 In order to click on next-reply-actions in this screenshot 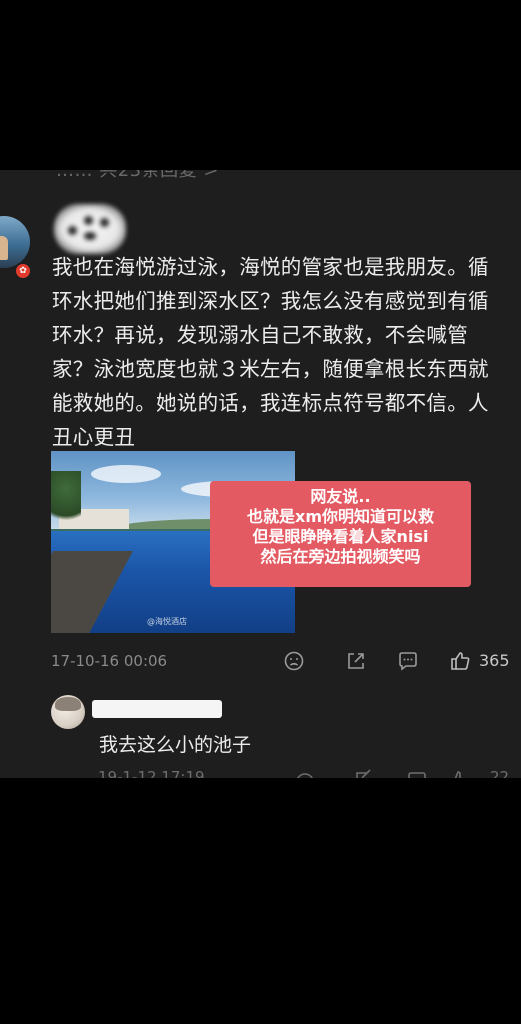, I will do `click(379, 773)`.